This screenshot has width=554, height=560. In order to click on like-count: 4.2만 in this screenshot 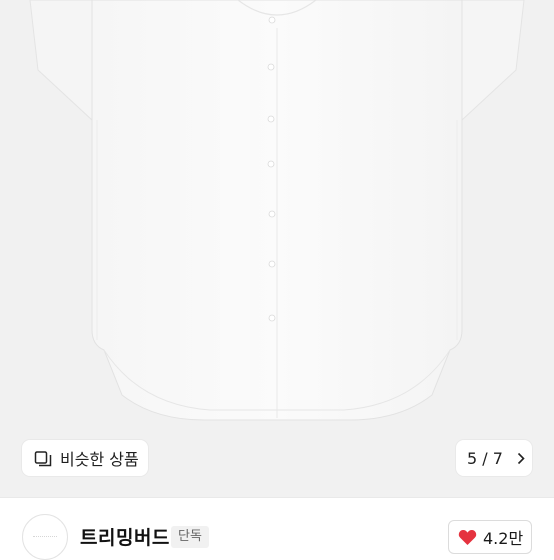, I will do `click(503, 538)`.